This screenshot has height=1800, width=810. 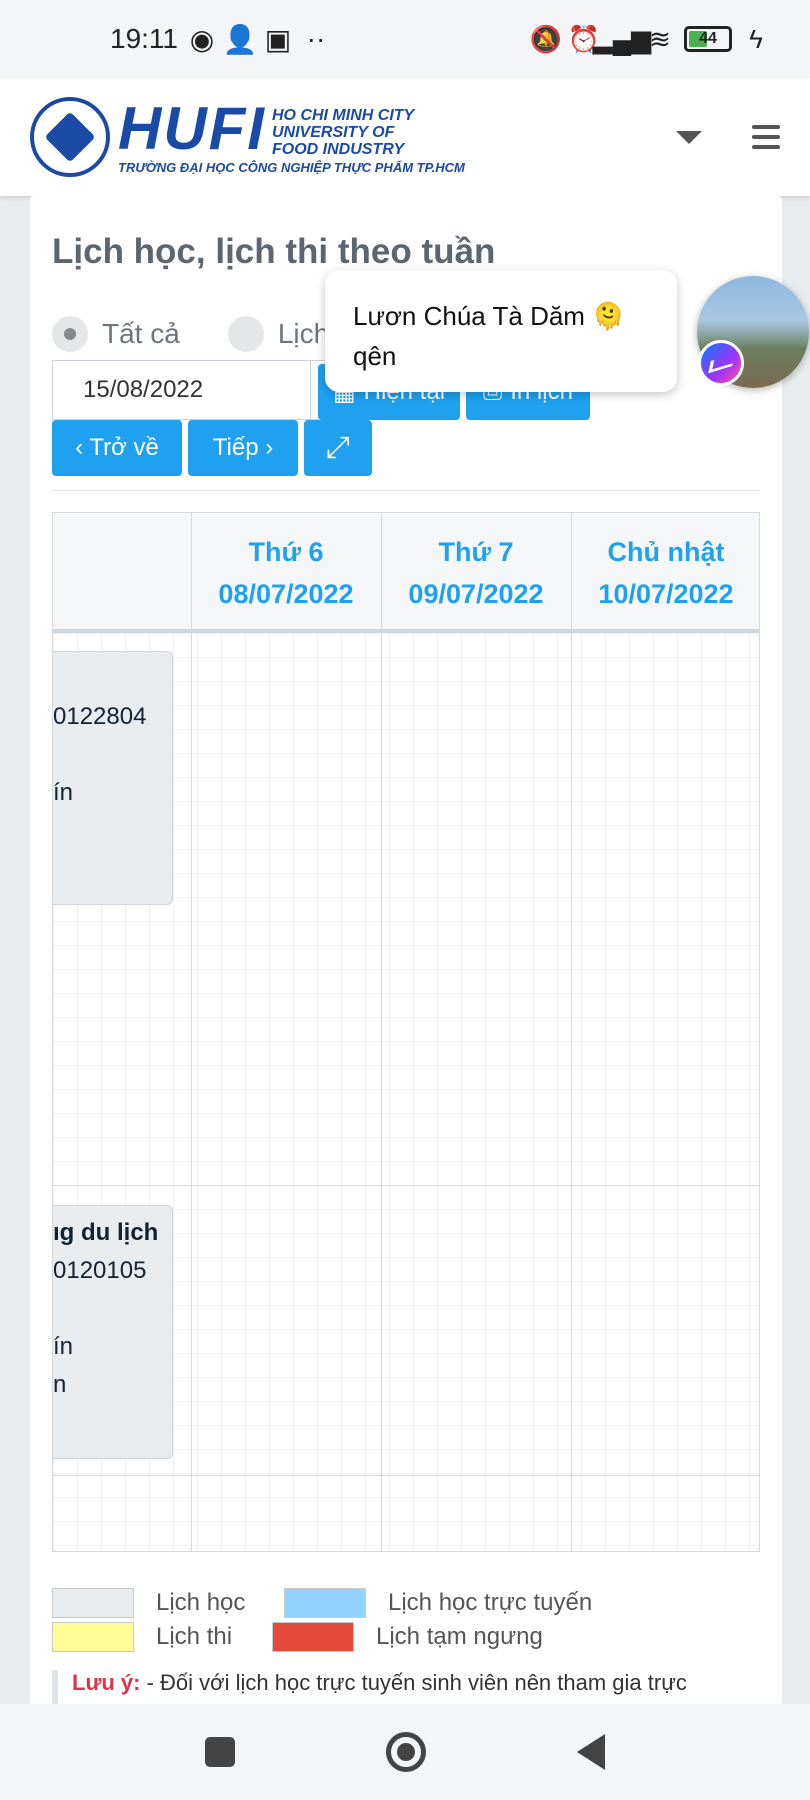 What do you see at coordinates (325, 1603) in the screenshot?
I see `legend-swatch-online` at bounding box center [325, 1603].